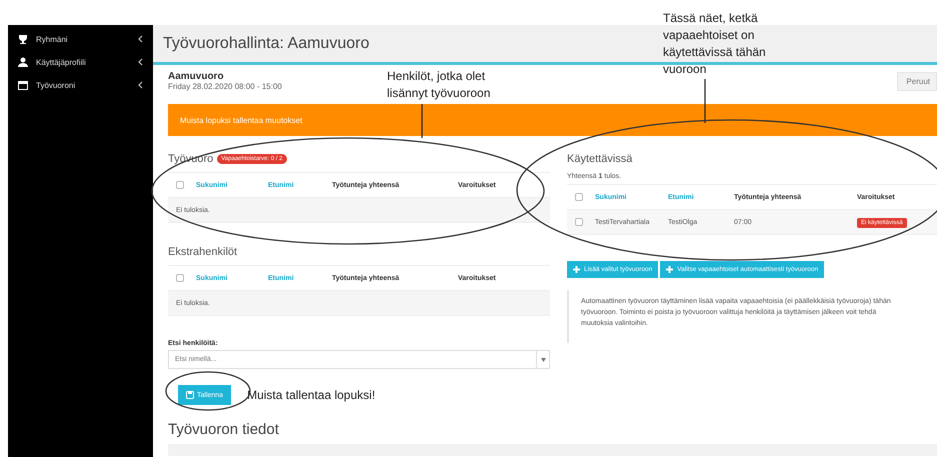  I want to click on dropdown-button, so click(543, 359).